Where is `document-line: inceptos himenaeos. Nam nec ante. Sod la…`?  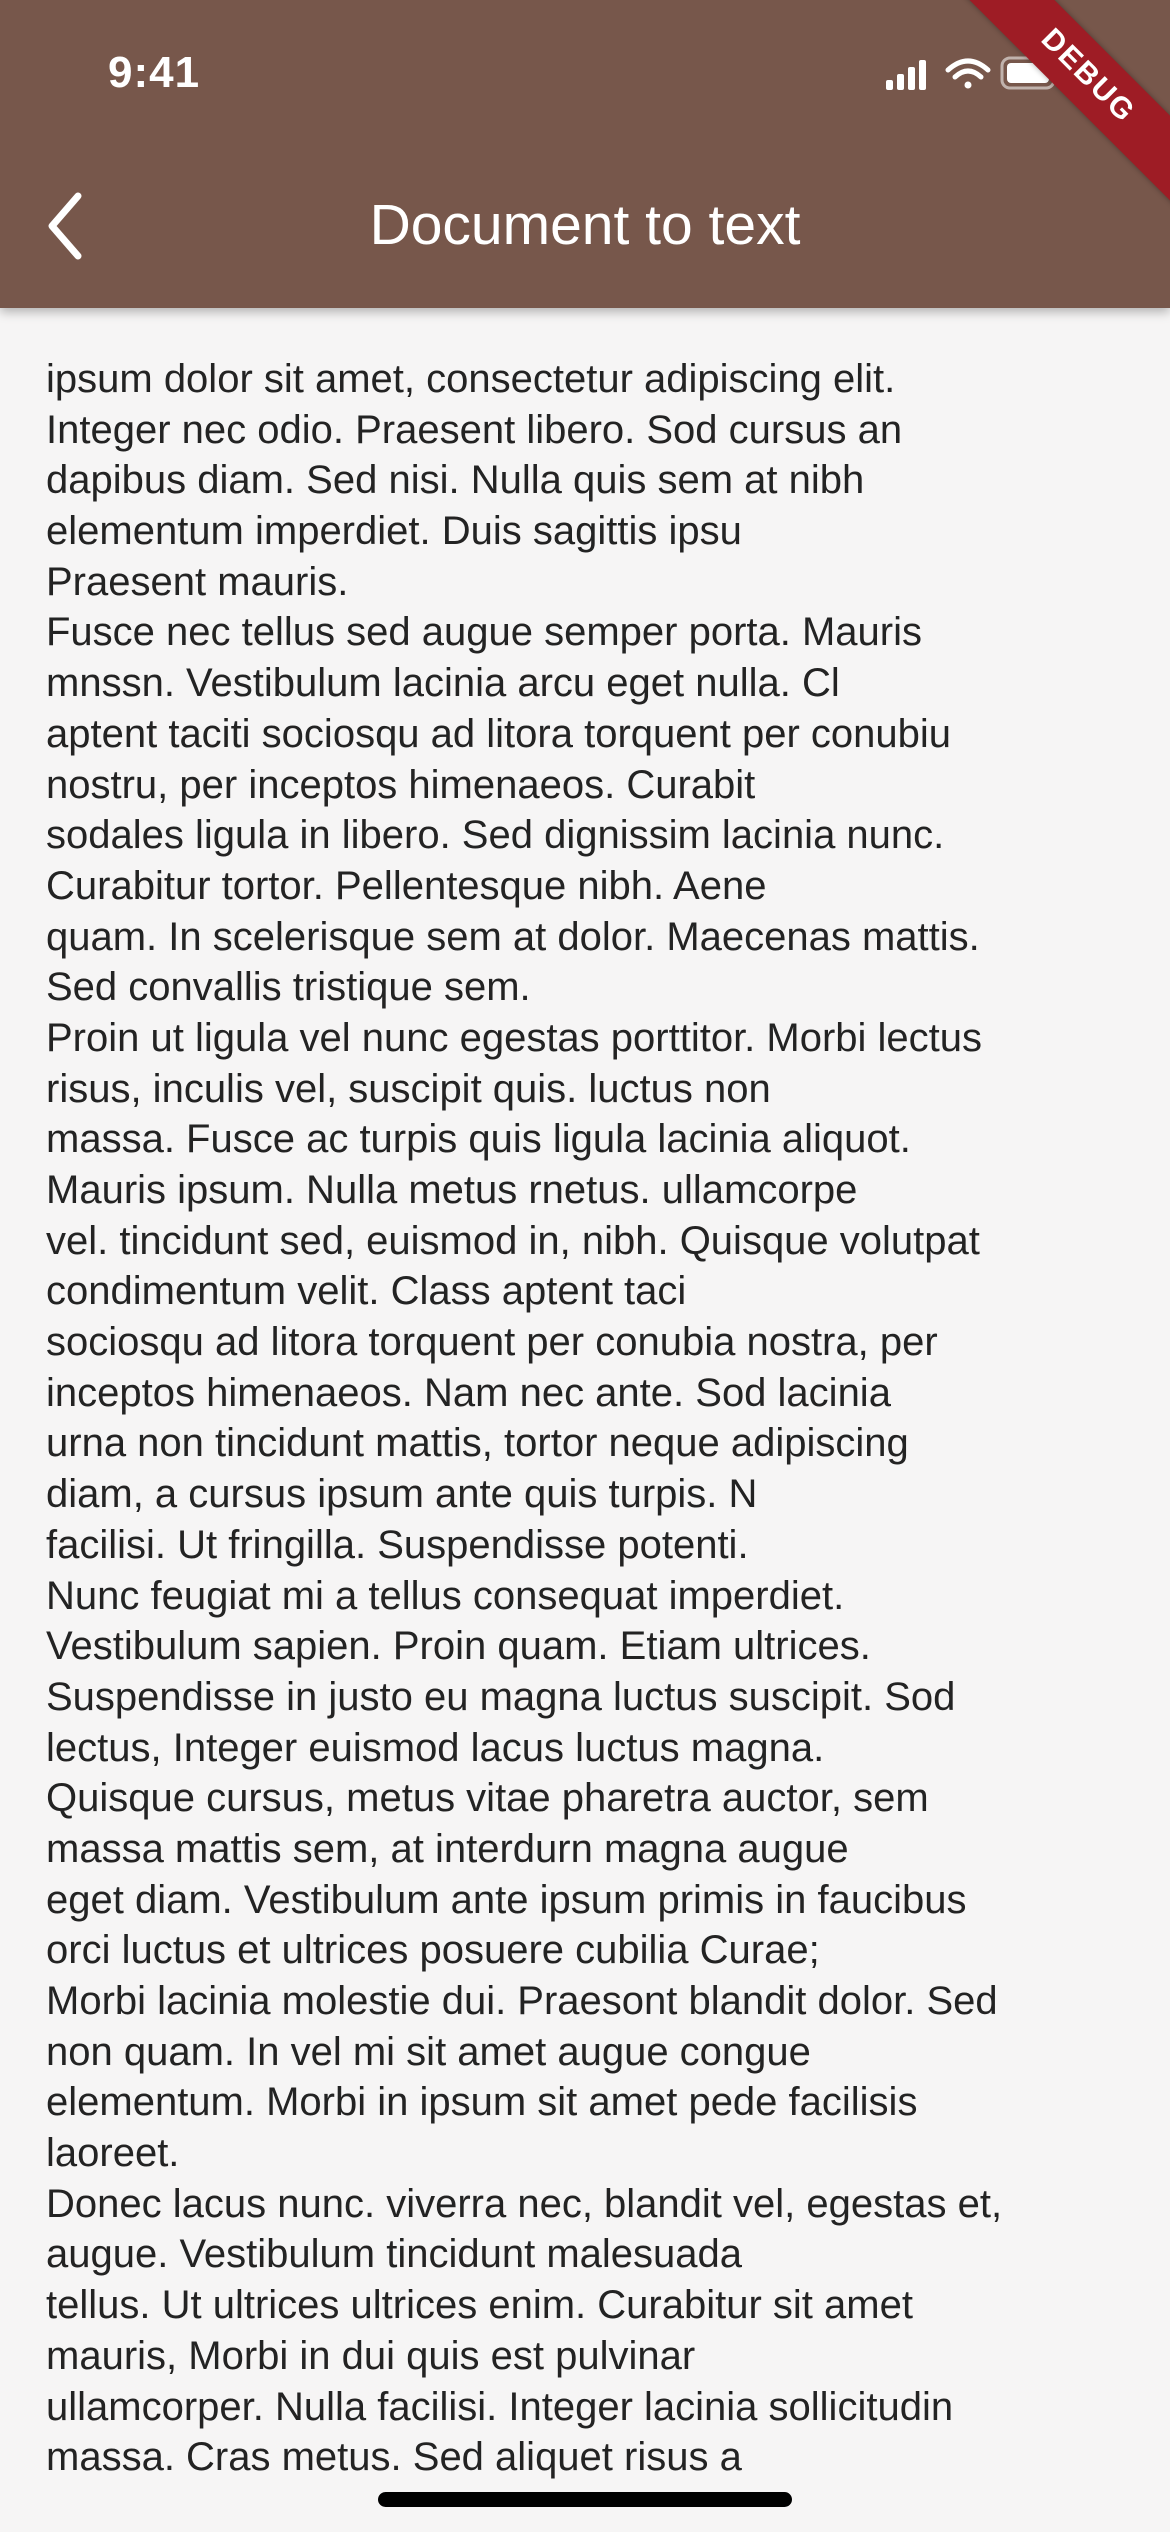
document-line: inceptos himenaeos. Nam nec ante. Sod la… is located at coordinates (468, 1392).